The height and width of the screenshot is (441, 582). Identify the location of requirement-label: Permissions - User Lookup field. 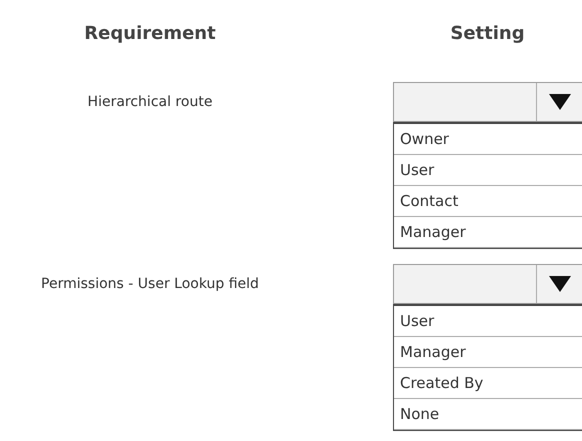
(150, 284).